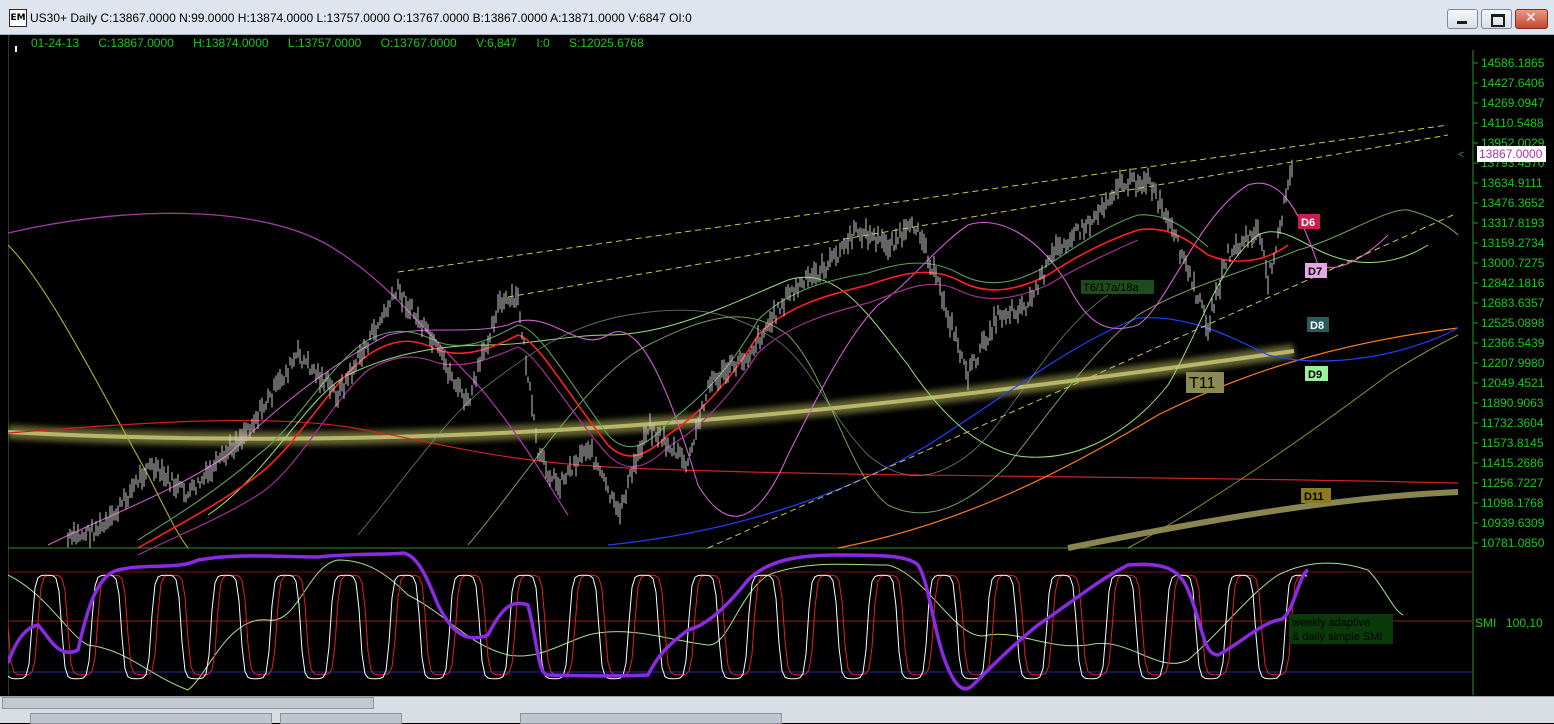 The image size is (1554, 724). Describe the element at coordinates (324, 43) in the screenshot. I see `readout-low: L:13757.0000` at that location.